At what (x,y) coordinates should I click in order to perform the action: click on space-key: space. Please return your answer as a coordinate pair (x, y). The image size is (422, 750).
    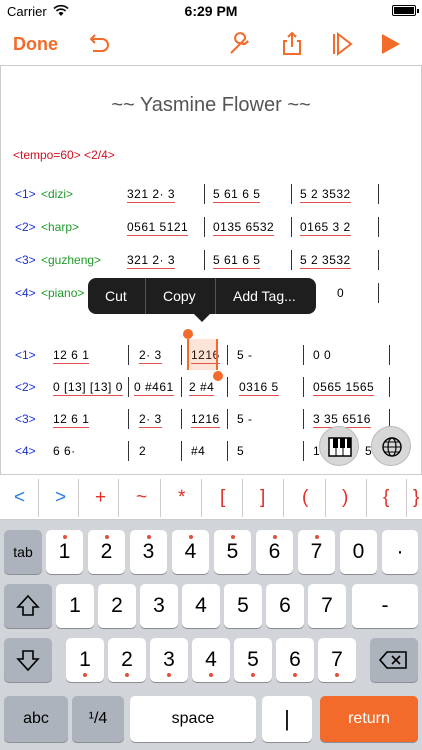
    Looking at the image, I should click on (193, 719).